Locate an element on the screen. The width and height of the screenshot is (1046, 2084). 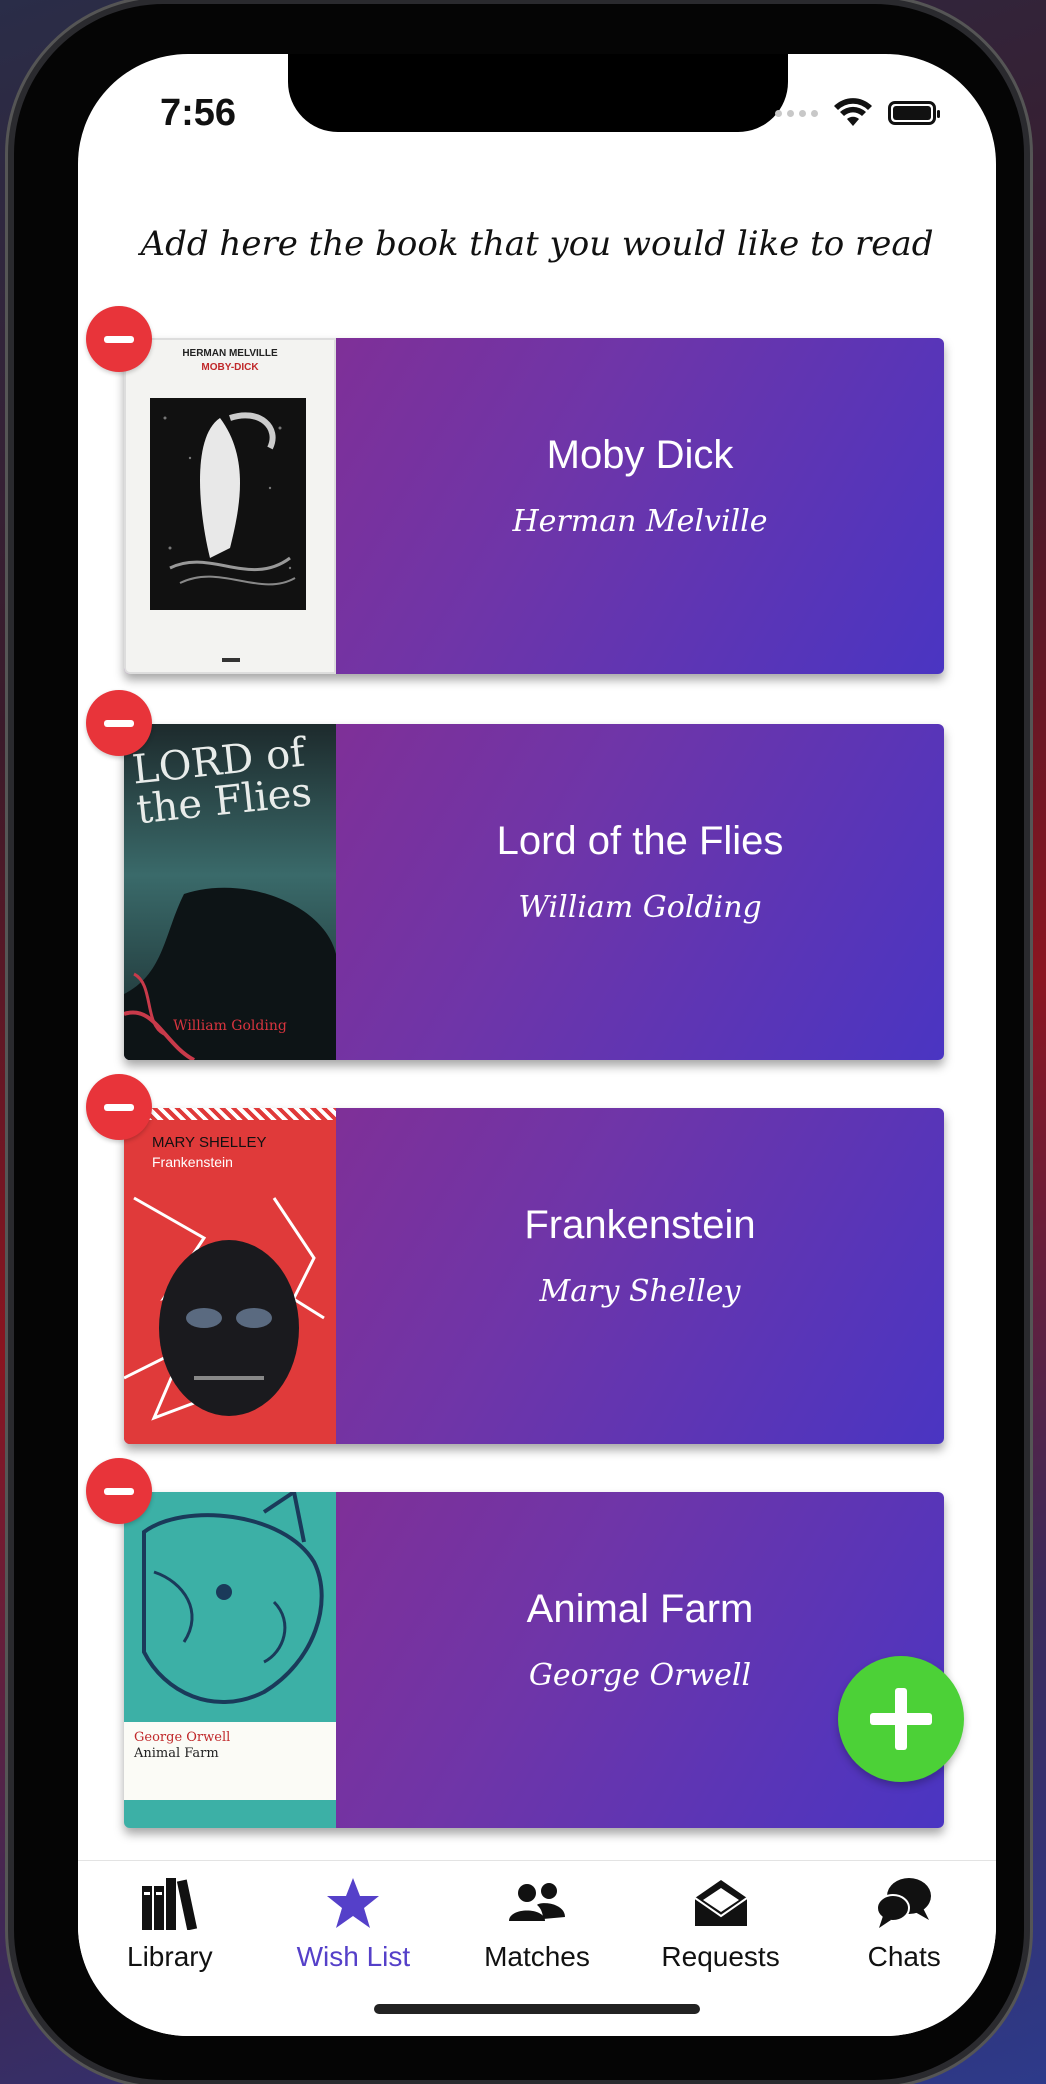
book-info: Moby Dick Herman Melville is located at coordinates (640, 506).